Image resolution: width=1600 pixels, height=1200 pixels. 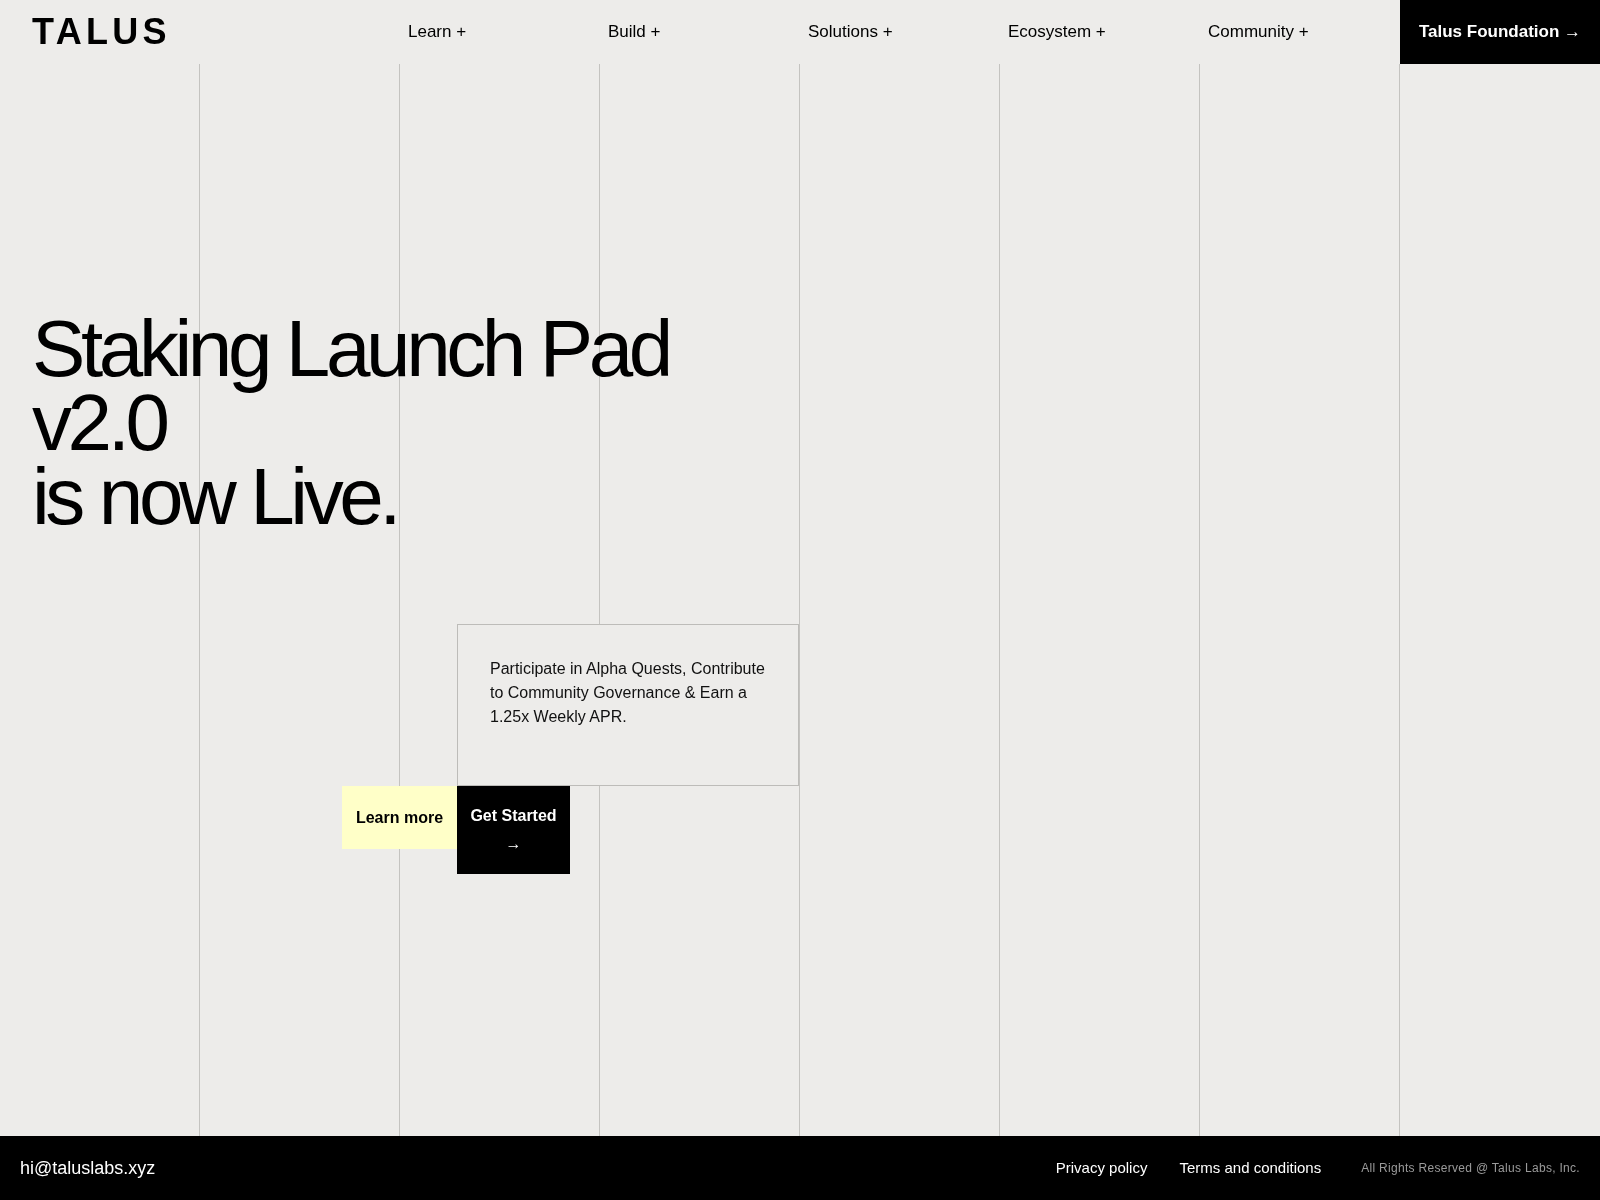 What do you see at coordinates (1258, 32) in the screenshot?
I see `nav-link: Community +` at bounding box center [1258, 32].